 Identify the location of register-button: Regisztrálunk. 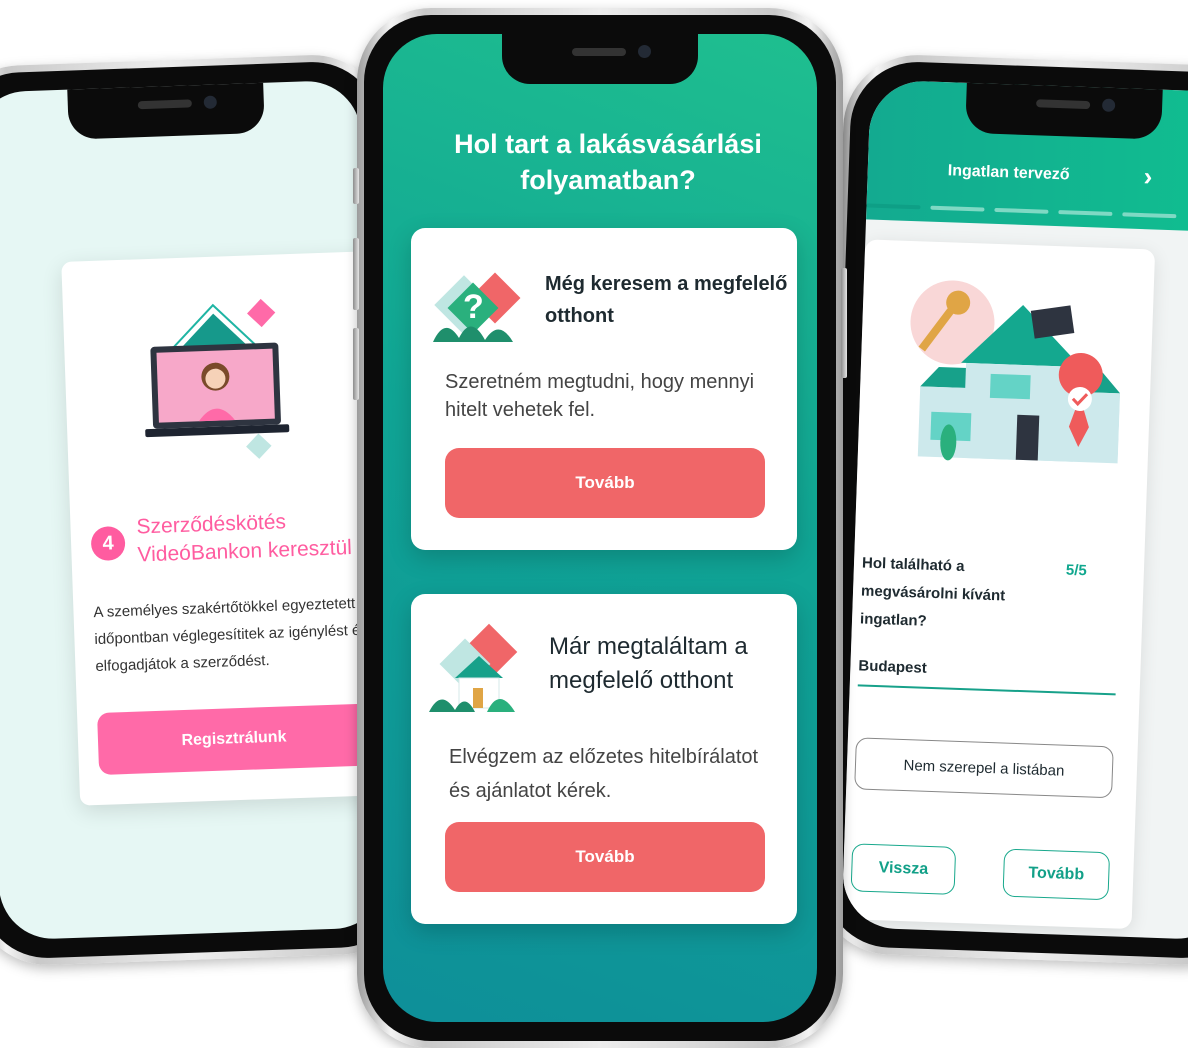
(234, 739).